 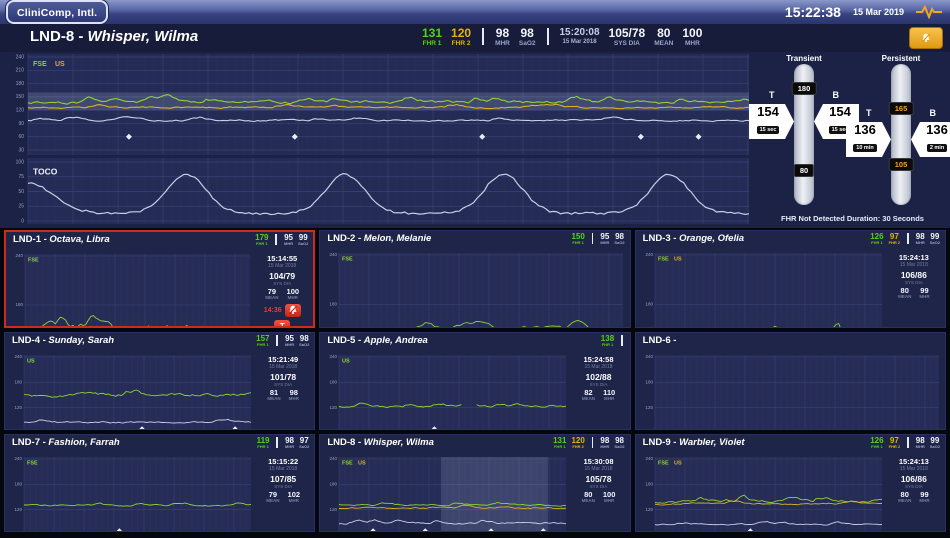 What do you see at coordinates (865, 129) in the screenshot?
I see `persistent-t-value: 136` at bounding box center [865, 129].